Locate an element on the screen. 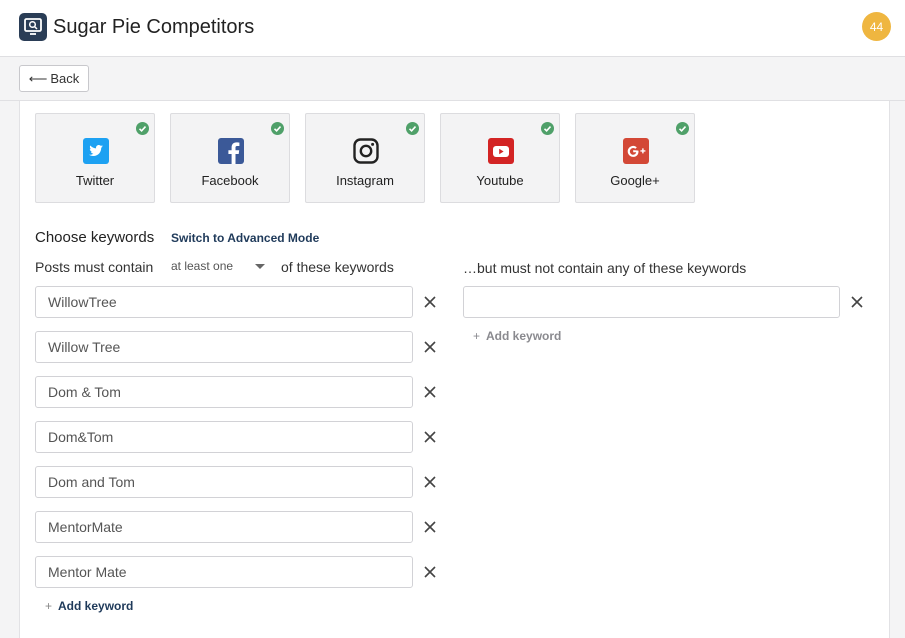 The height and width of the screenshot is (638, 905). notification-badge: 44 is located at coordinates (876, 26).